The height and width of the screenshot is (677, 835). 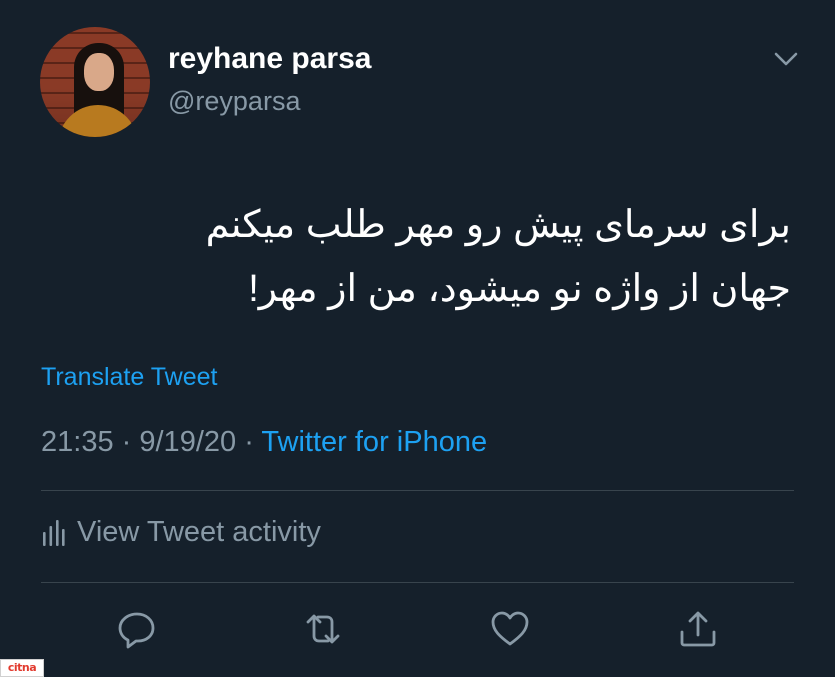 What do you see at coordinates (374, 442) in the screenshot?
I see `tweet-source-link: Twitter for iPhone` at bounding box center [374, 442].